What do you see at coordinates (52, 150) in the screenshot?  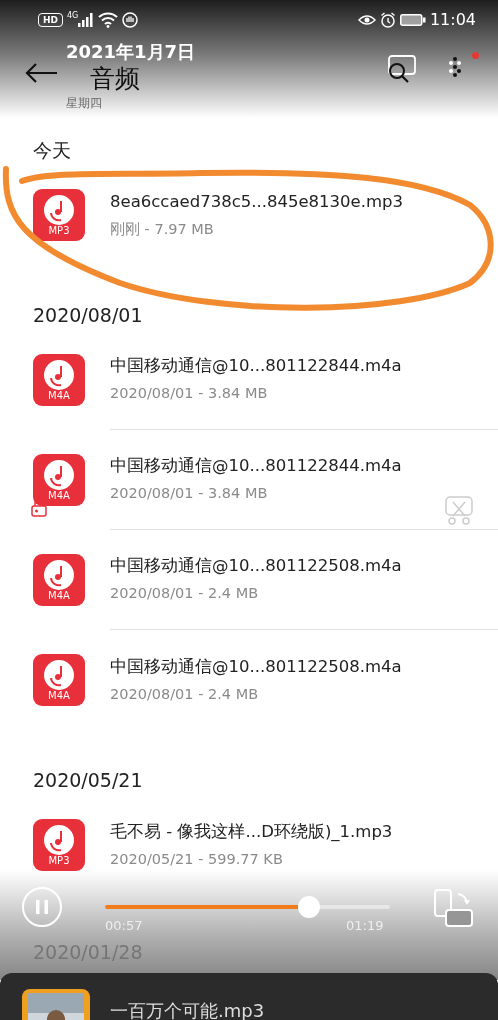 I see `section-heading: 今天` at bounding box center [52, 150].